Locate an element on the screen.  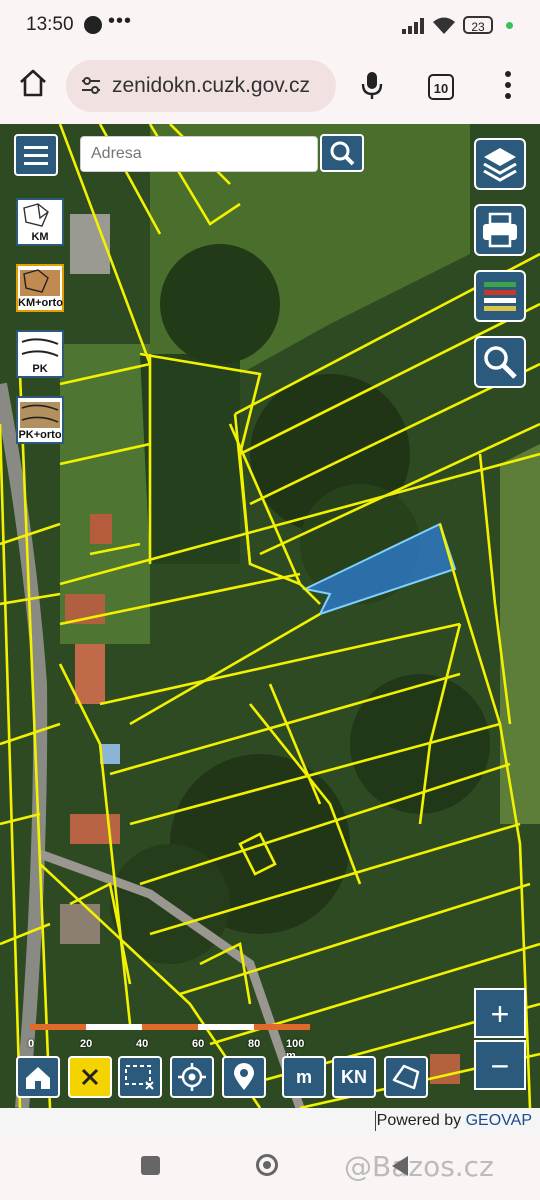
attribution-text: Powered by GEOVAP is located at coordinates (454, 1121).